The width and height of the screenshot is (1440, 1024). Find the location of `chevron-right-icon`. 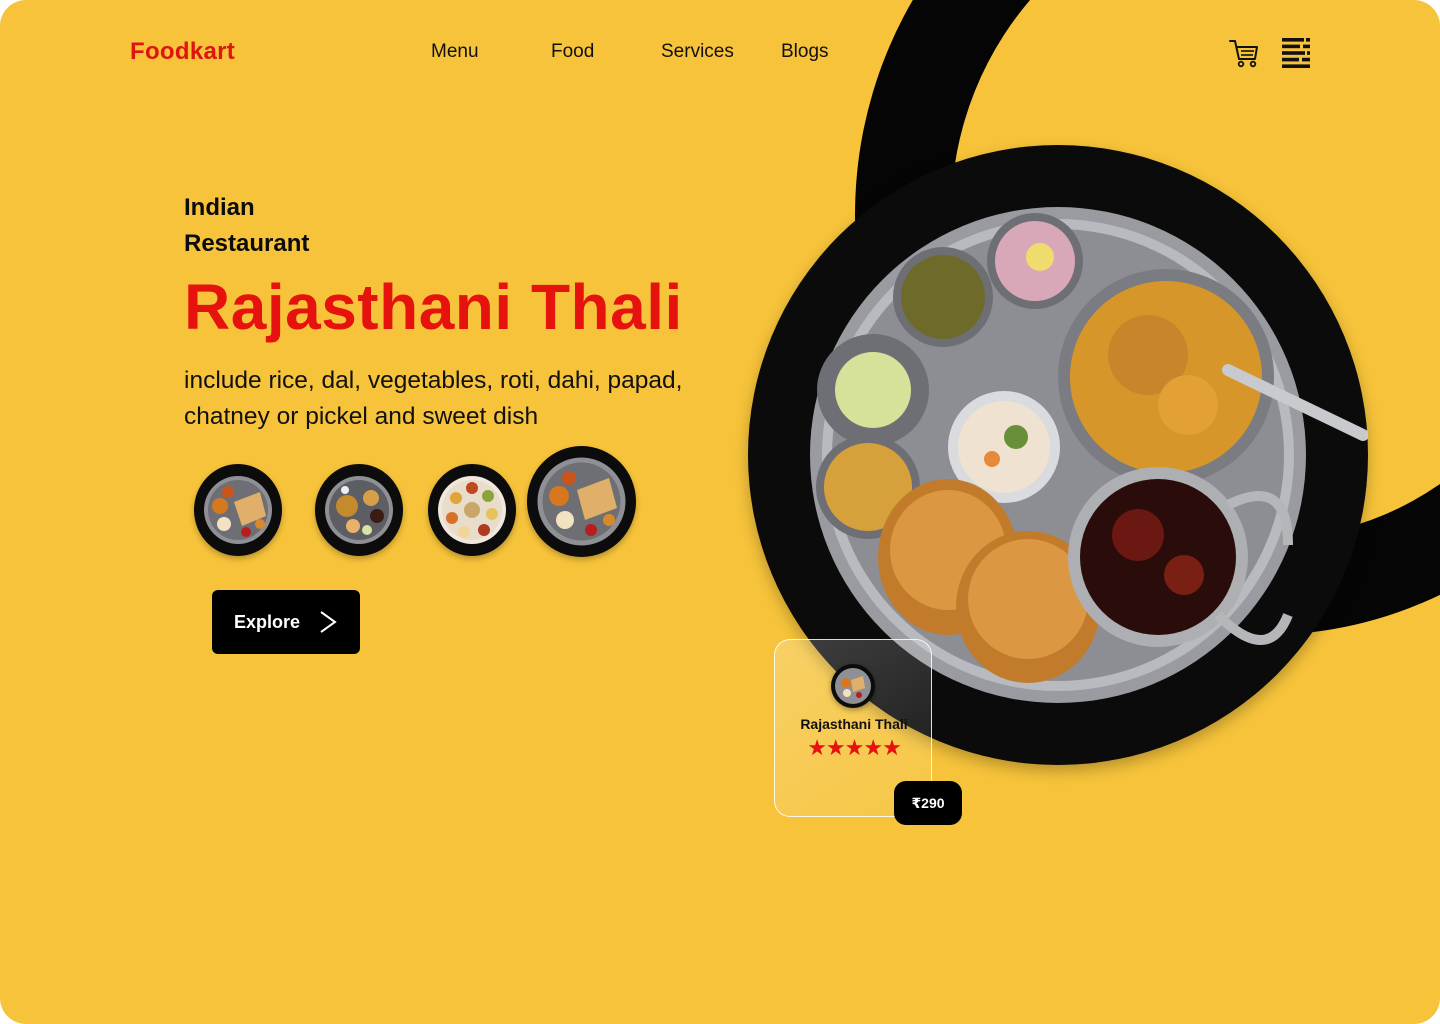

chevron-right-icon is located at coordinates (328, 624).